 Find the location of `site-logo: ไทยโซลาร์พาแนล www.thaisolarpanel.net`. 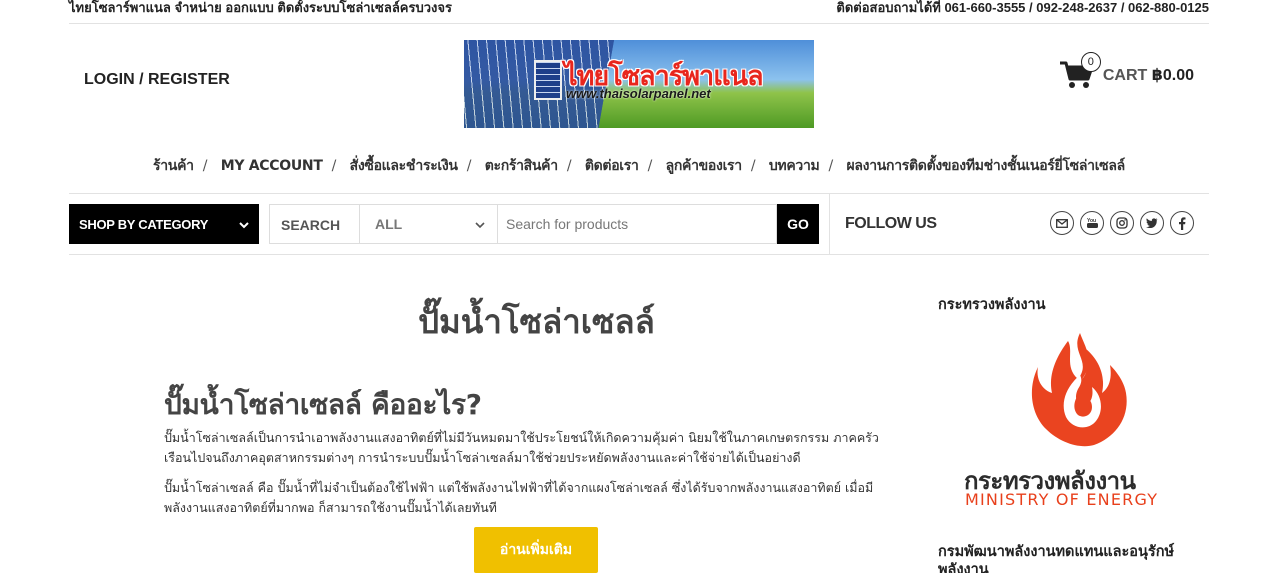

site-logo: ไทยโซลาร์พาแนล www.thaisolarpanel.net is located at coordinates (639, 84).